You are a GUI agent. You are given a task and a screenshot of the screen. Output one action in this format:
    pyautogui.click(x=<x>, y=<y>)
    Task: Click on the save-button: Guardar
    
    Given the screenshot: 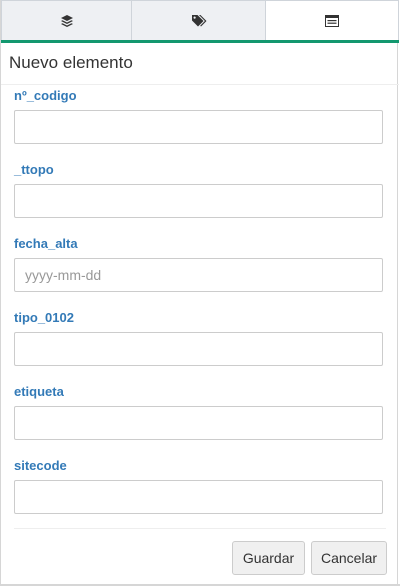 What is the action you would take?
    pyautogui.click(x=268, y=558)
    